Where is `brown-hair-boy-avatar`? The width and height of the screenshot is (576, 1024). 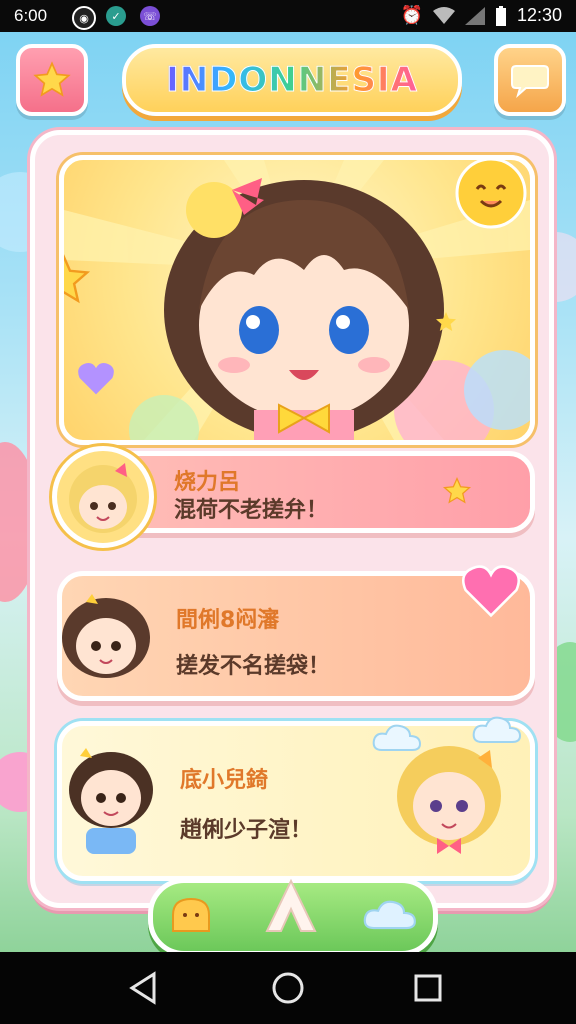
brown-hair-boy-avatar is located at coordinates (106, 636).